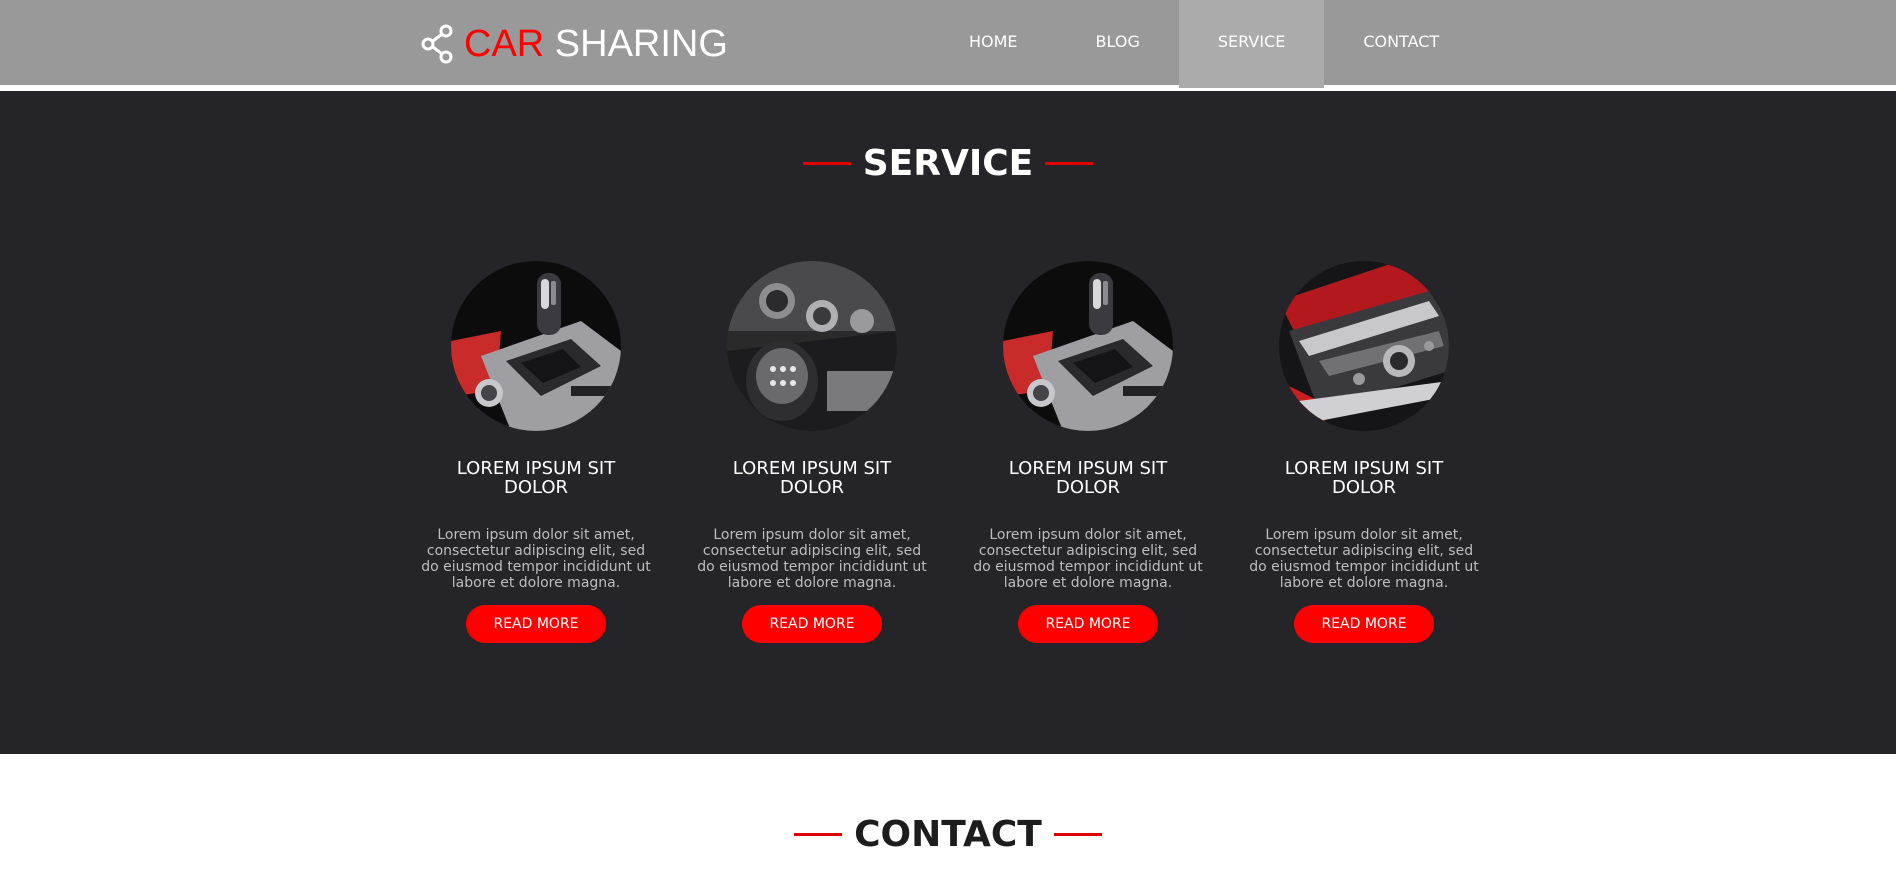 The image size is (1896, 878). I want to click on nav-item-service: SERVICE, so click(1251, 44).